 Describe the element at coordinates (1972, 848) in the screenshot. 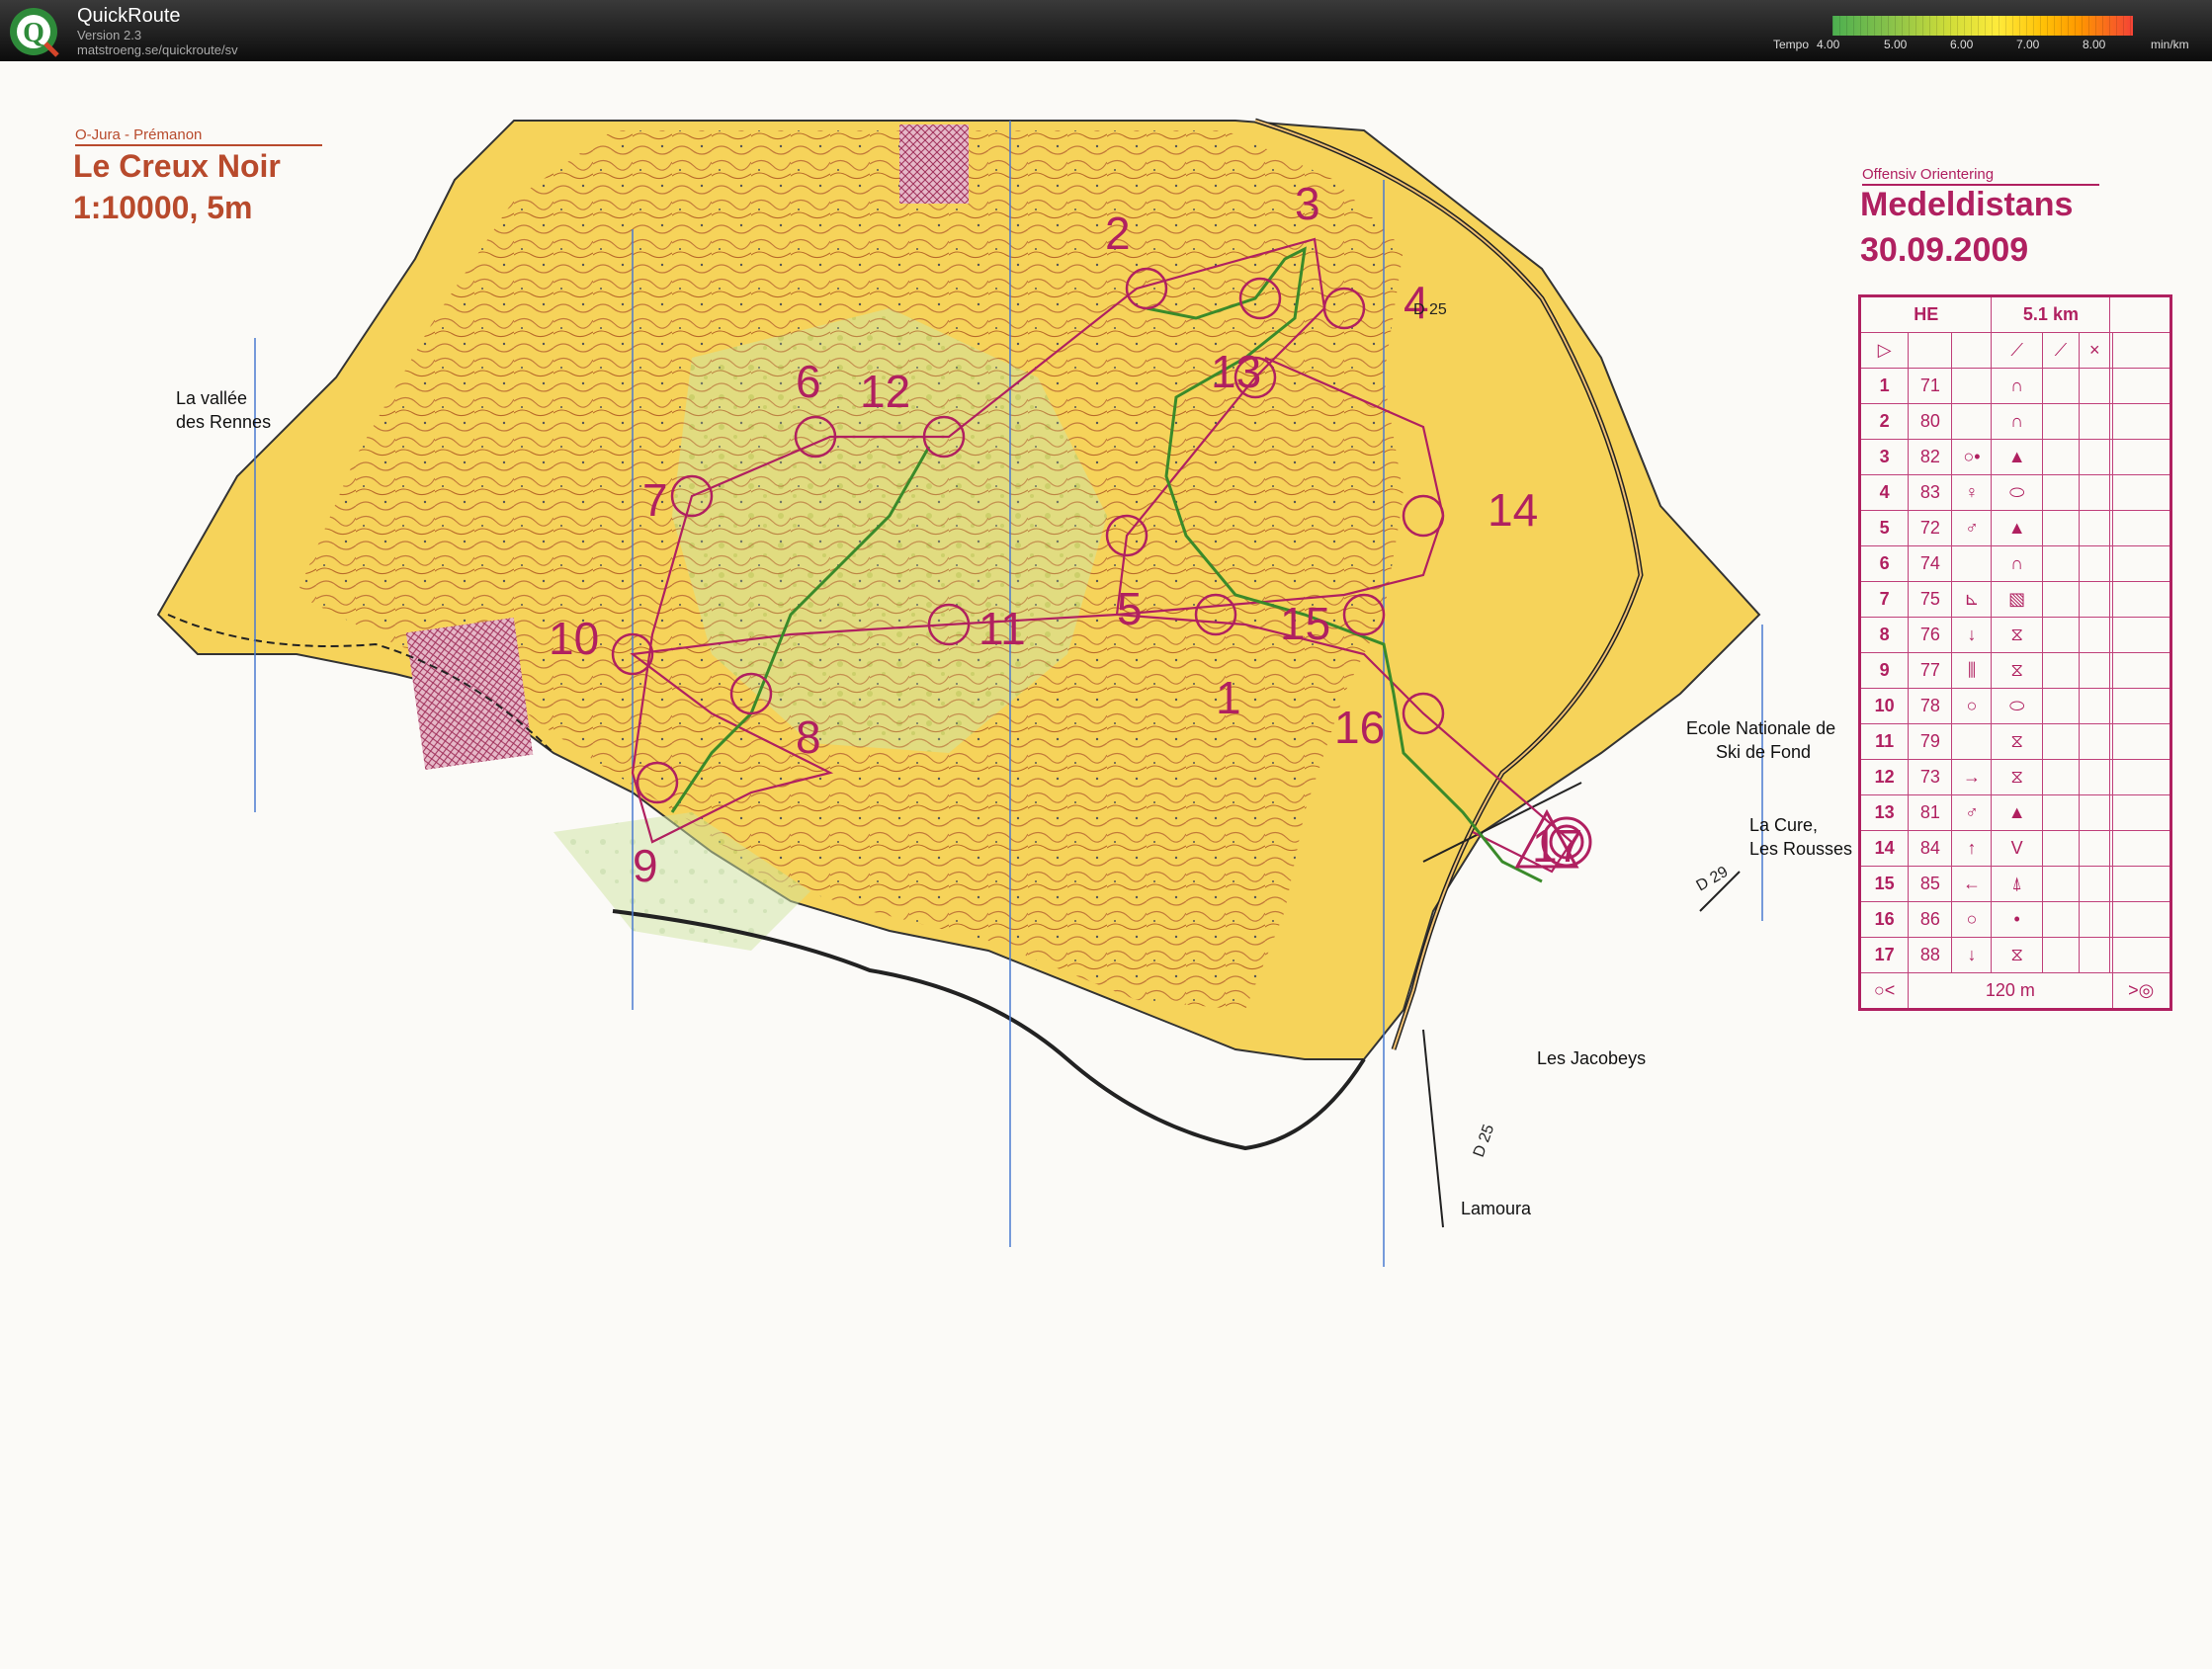

I see `direction-cell: ↑` at that location.